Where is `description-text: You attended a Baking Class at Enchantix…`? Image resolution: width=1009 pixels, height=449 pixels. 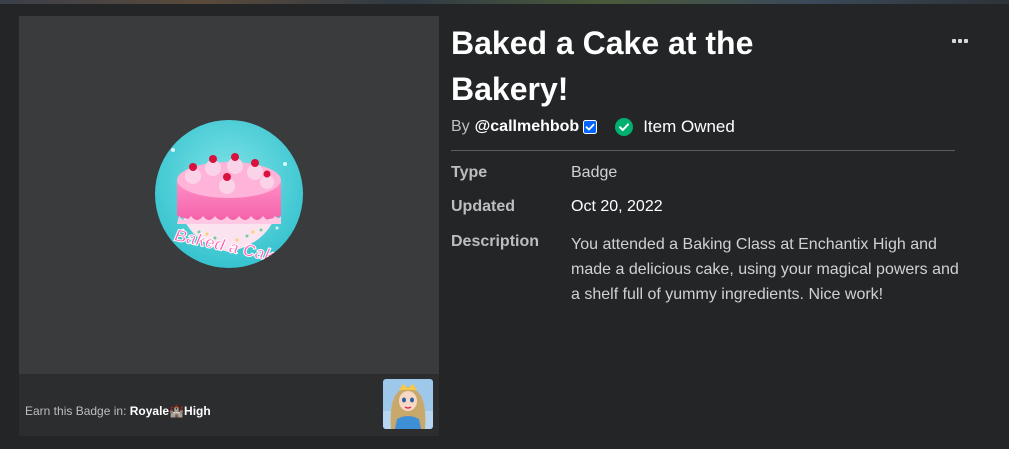
description-text: You attended a Baking Class at Enchantix… is located at coordinates (765, 269).